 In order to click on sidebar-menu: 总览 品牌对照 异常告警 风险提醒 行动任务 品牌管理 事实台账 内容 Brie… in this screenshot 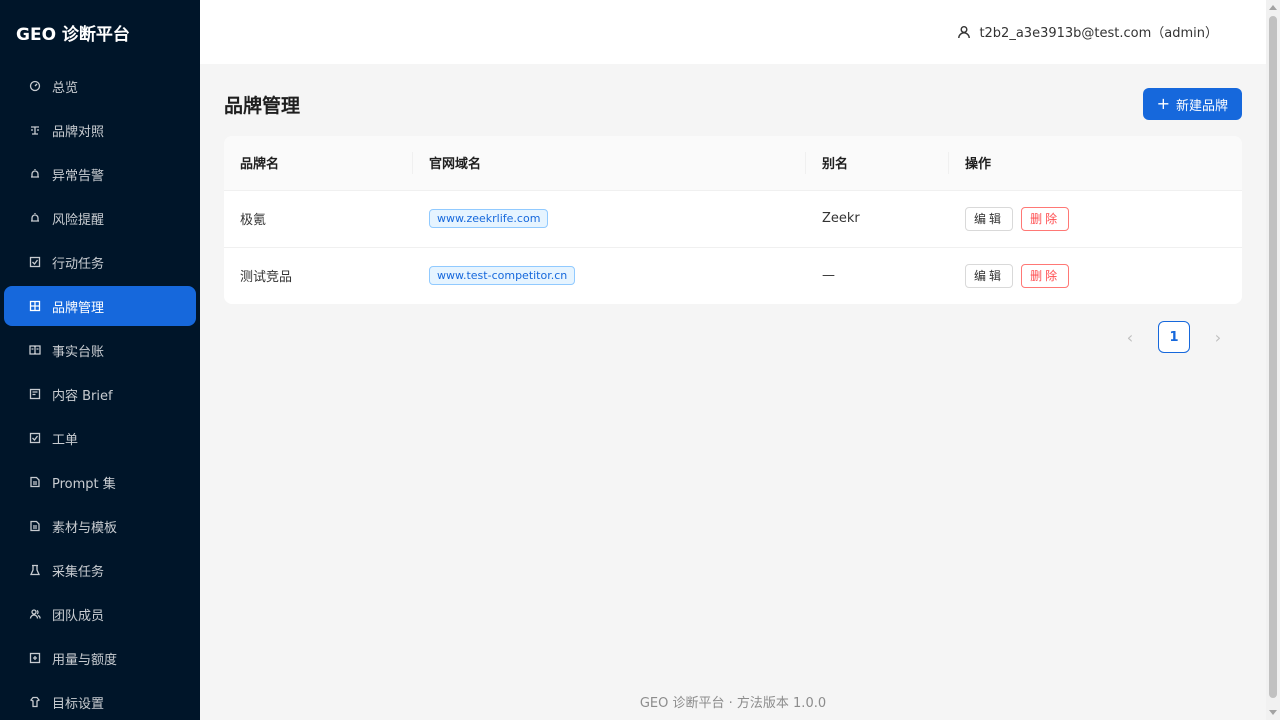, I will do `click(100, 393)`.